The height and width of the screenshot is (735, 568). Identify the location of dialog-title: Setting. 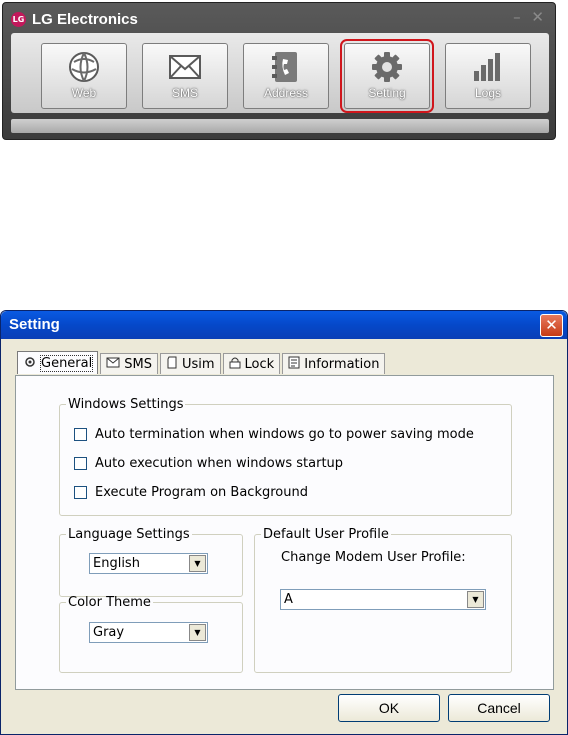
(34, 324).